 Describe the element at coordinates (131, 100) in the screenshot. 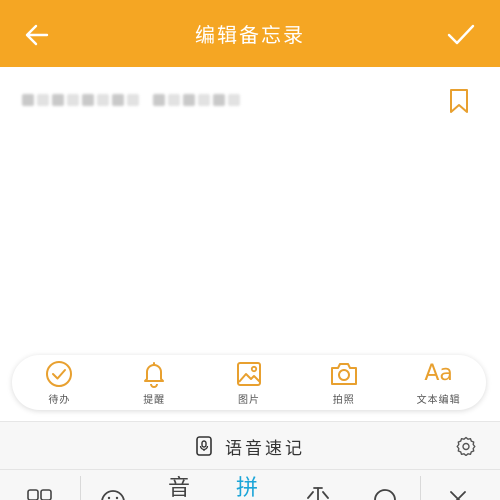

I see `redacted-text` at that location.